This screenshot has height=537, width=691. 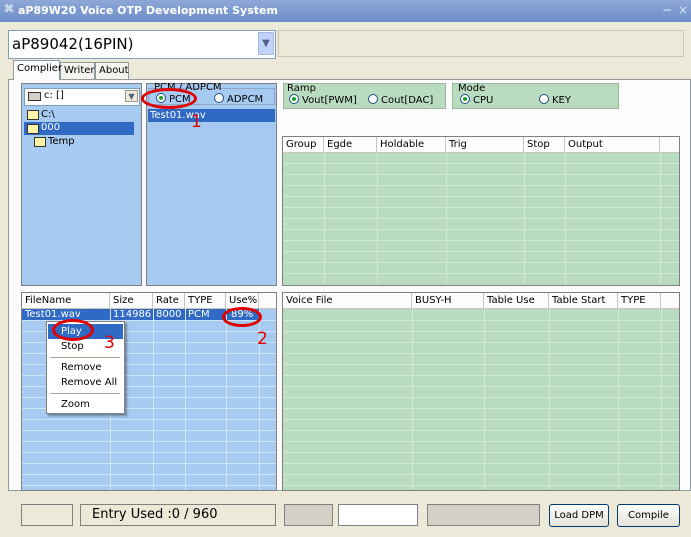 What do you see at coordinates (79, 115) in the screenshot?
I see `folder-item-root: C:\` at bounding box center [79, 115].